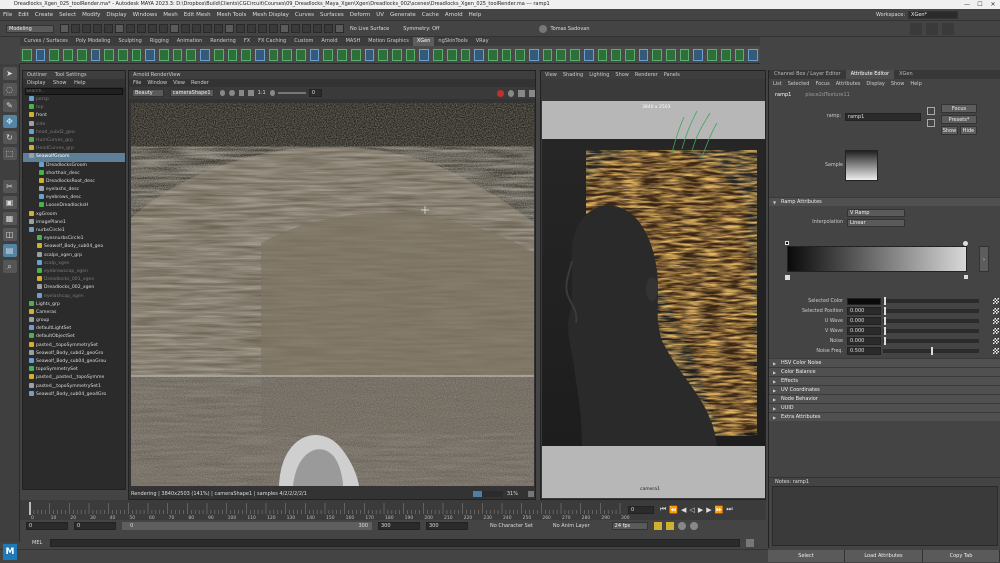 This screenshot has height=563, width=1000. I want to click on step-back-key-icon: ⏪, so click(673, 510).